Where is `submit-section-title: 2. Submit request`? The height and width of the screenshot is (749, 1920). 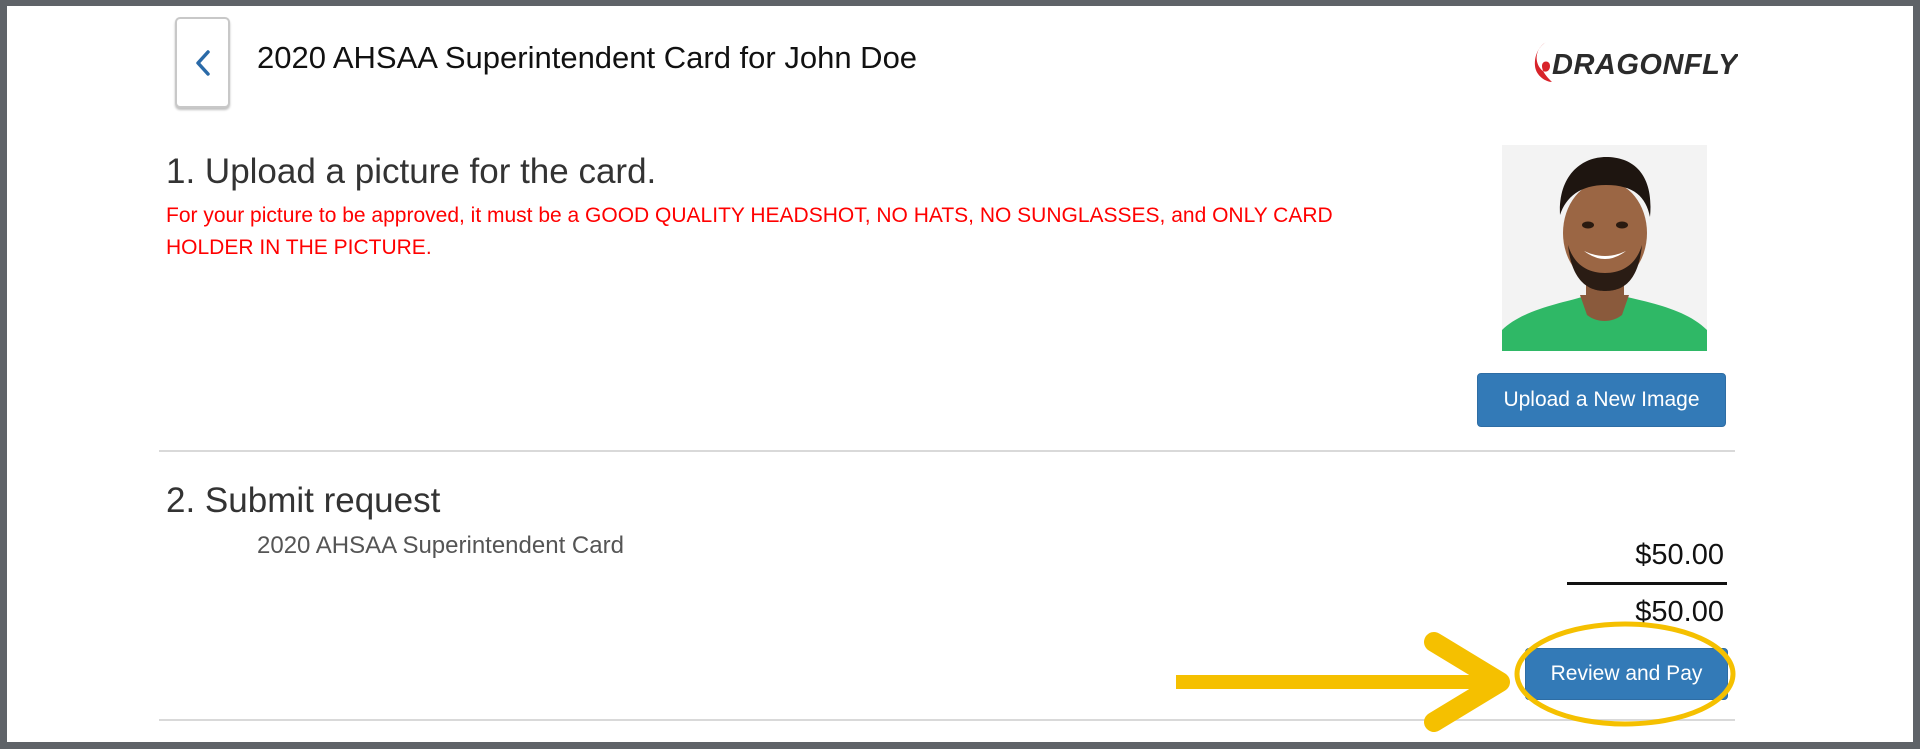 submit-section-title: 2. Submit request is located at coordinates (303, 500).